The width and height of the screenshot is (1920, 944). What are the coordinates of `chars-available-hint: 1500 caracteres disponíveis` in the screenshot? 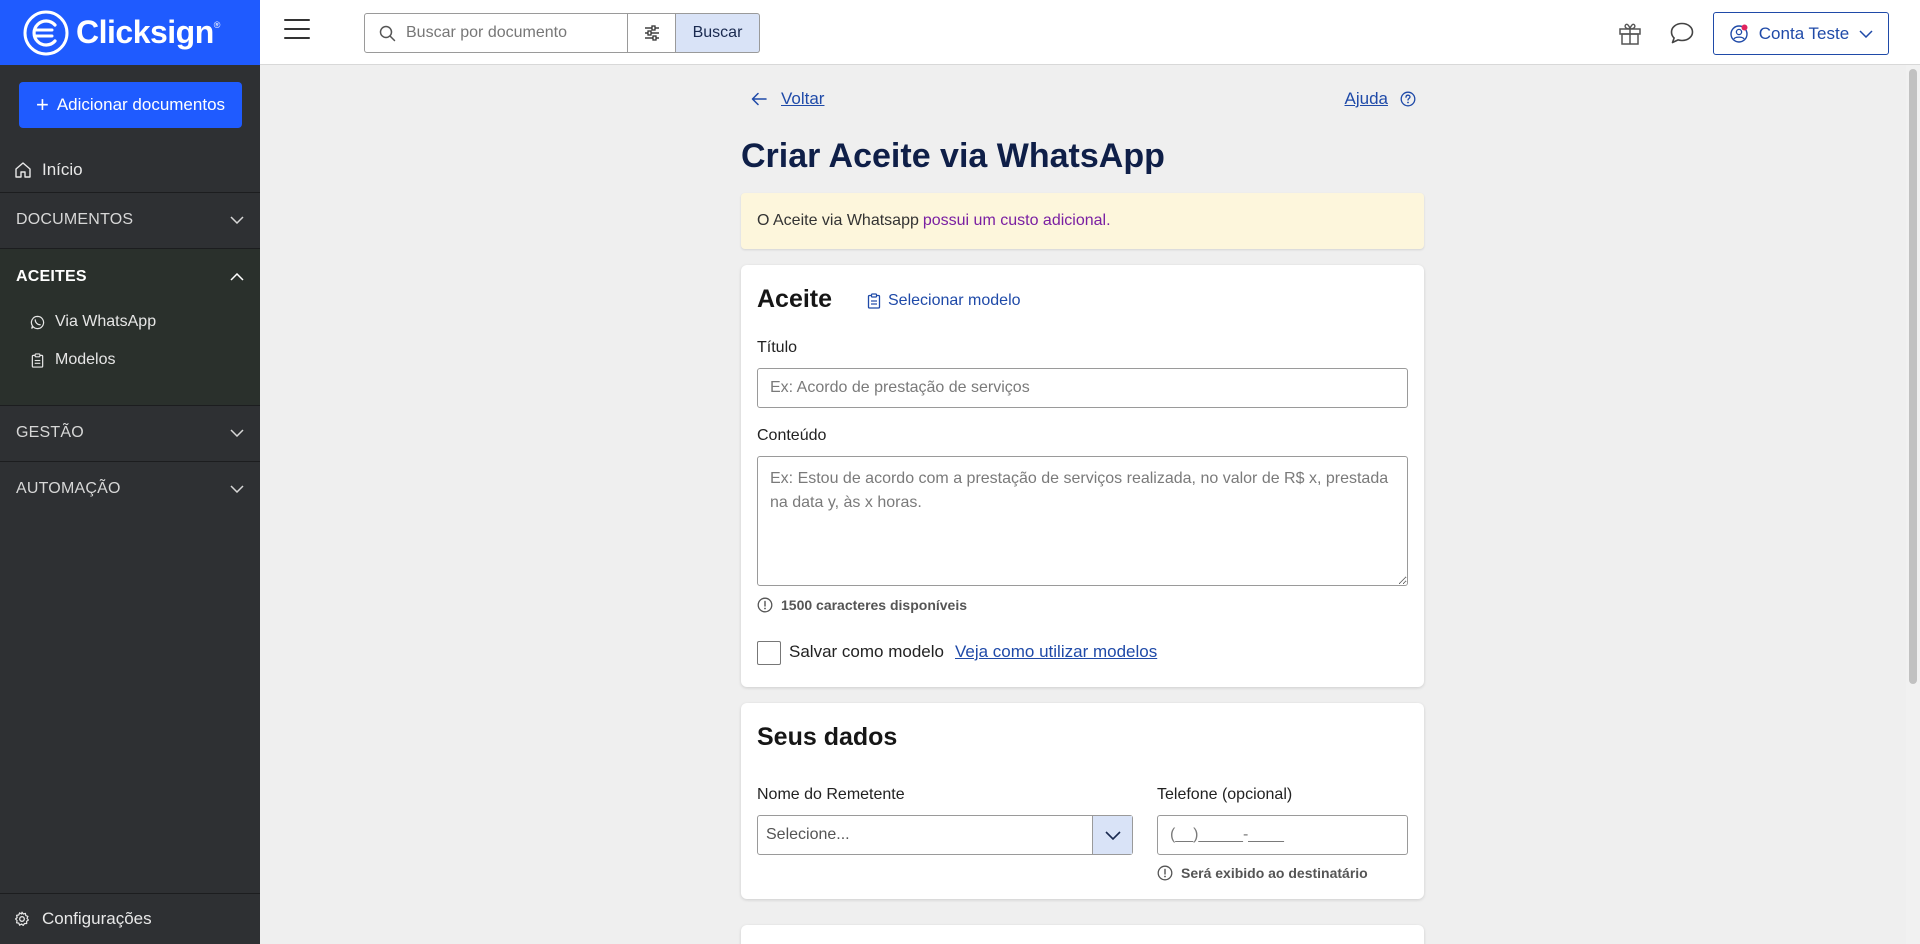 It's located at (862, 605).